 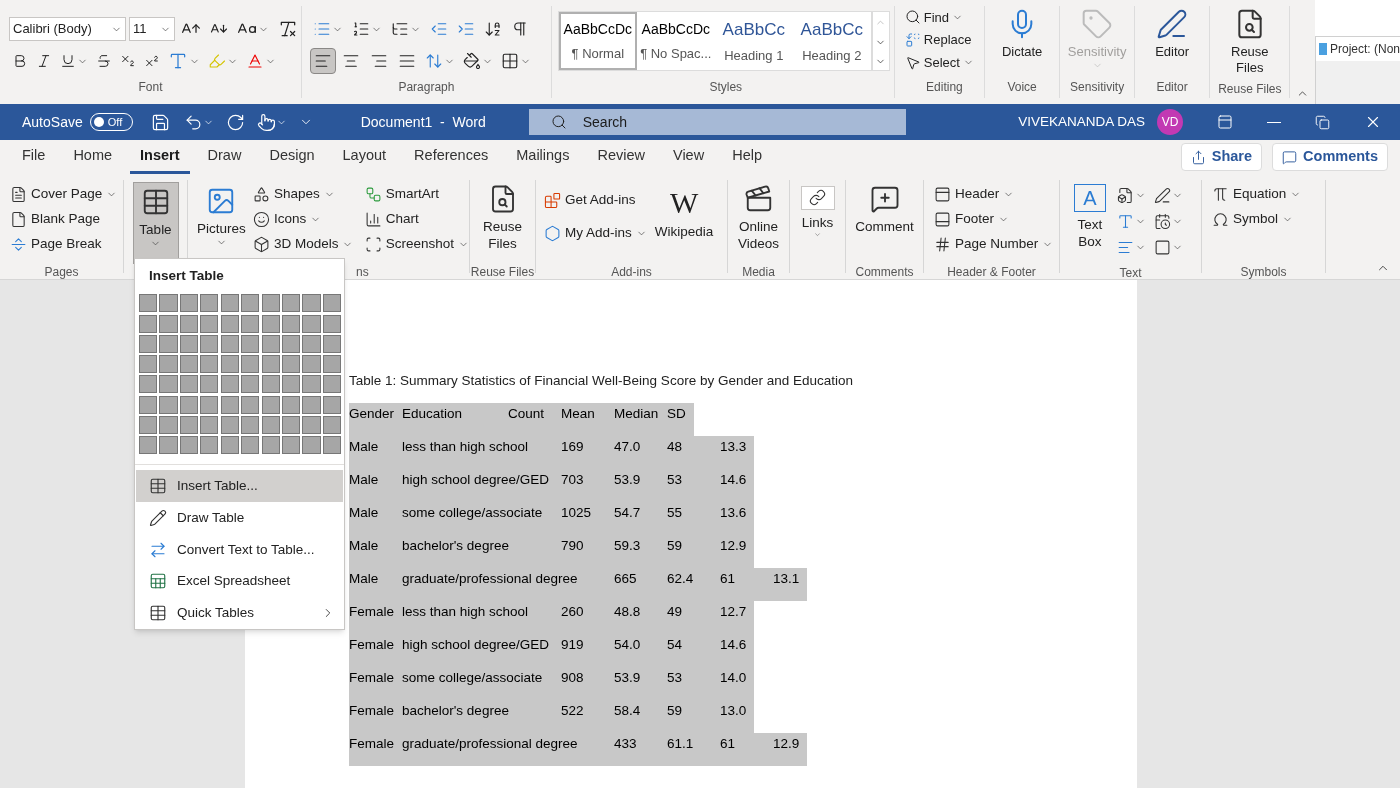 I want to click on ribbon-button: Symbol, so click(x=1268, y=219).